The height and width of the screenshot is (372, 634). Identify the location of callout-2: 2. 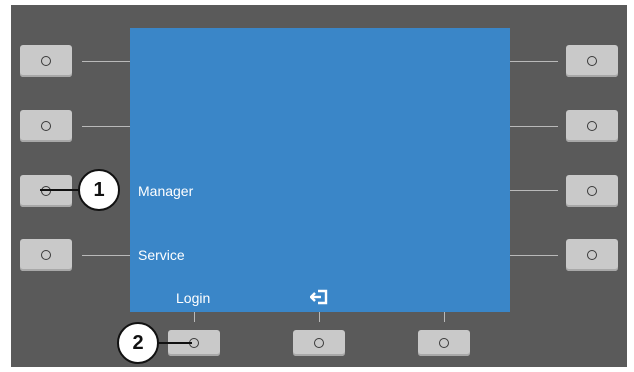
(138, 343).